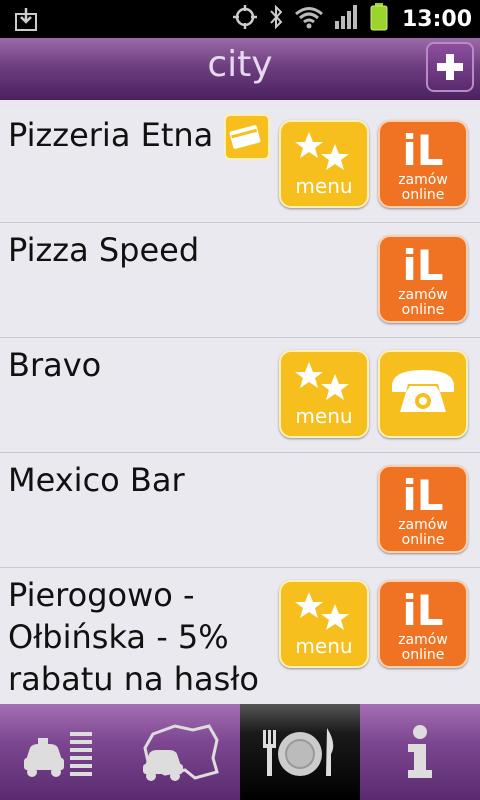 The height and width of the screenshot is (800, 480). Describe the element at coordinates (240, 395) in the screenshot. I see `list-item: Bravo menu` at that location.